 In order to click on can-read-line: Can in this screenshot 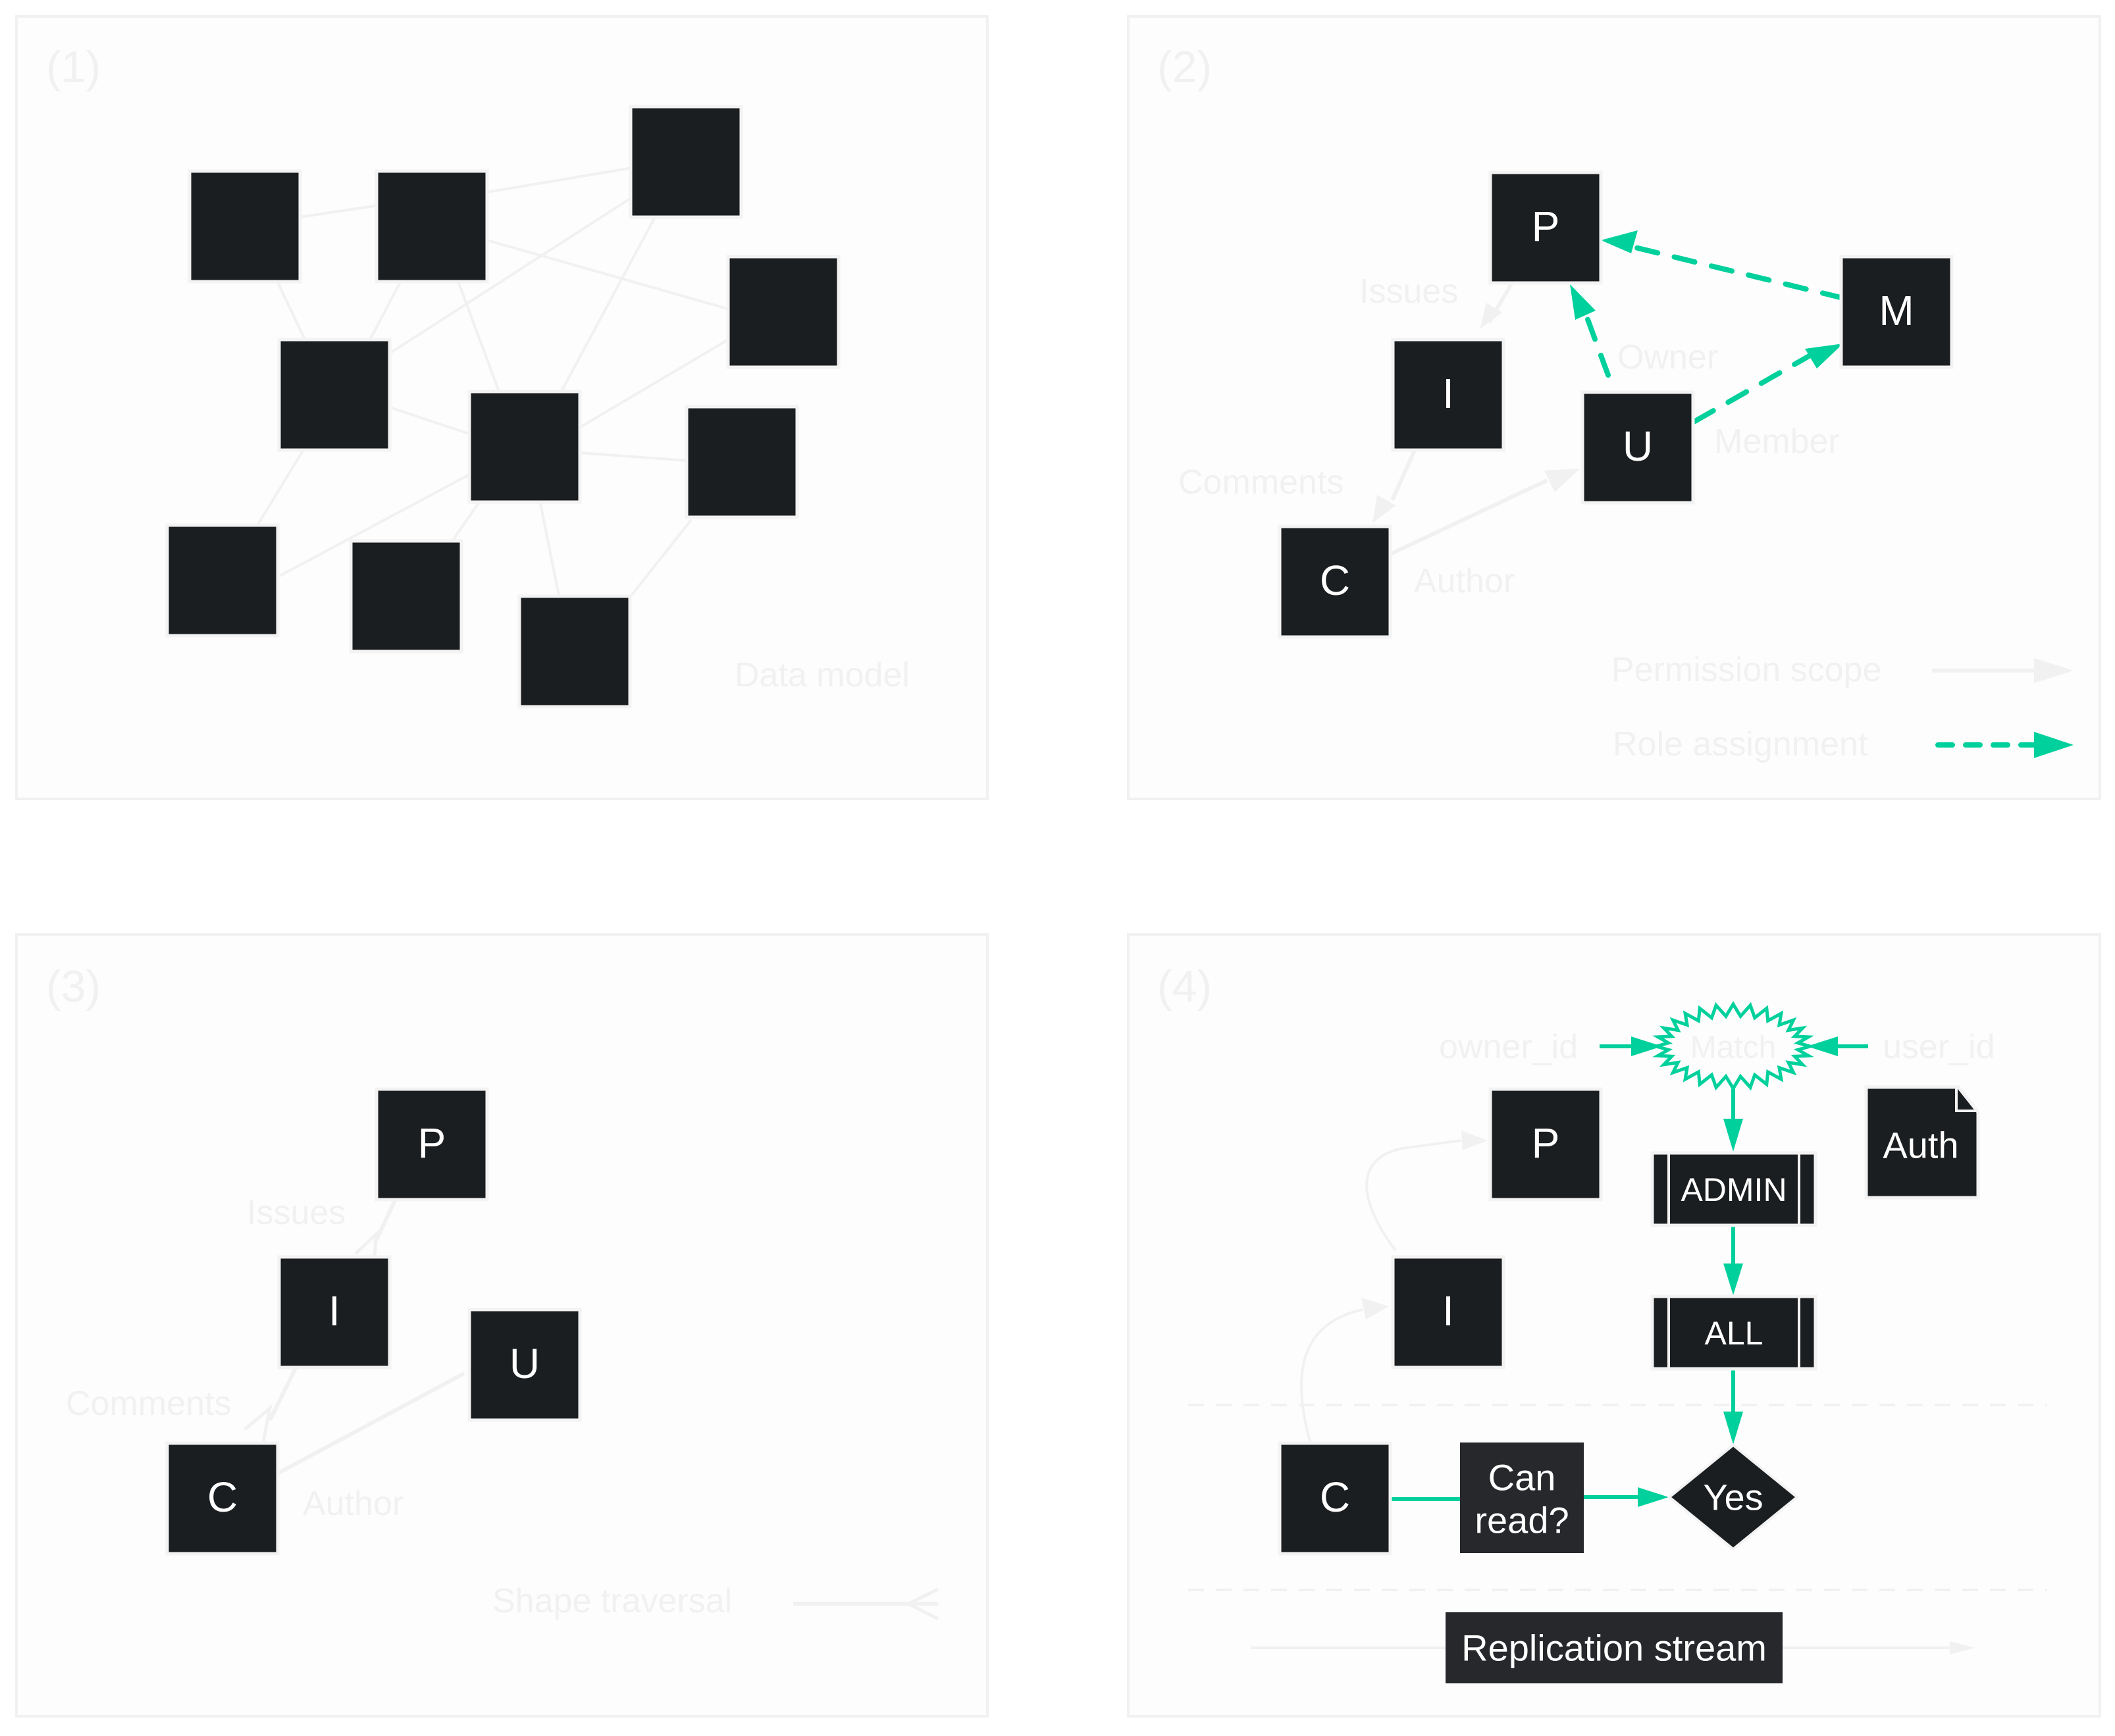, I will do `click(1522, 1477)`.